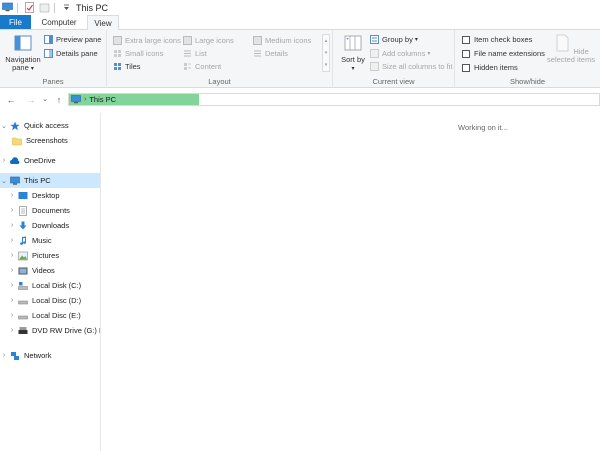  What do you see at coordinates (46, 125) in the screenshot?
I see `tree-item-label: Quick access` at bounding box center [46, 125].